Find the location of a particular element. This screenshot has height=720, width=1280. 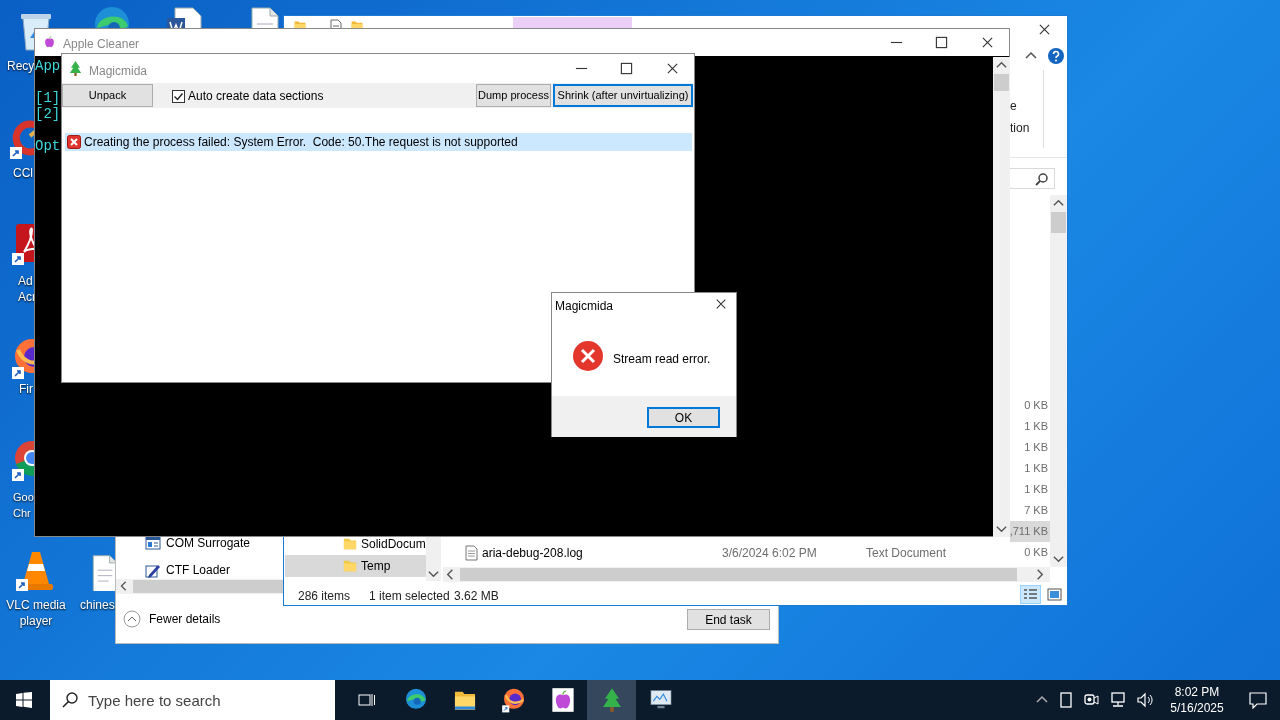

icon-label: chines is located at coordinates (97, 605).